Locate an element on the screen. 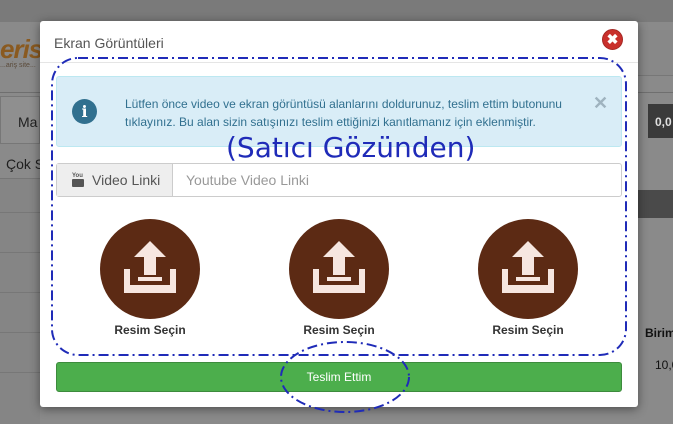 This screenshot has height=424, width=673. video-link-label: Video Linki is located at coordinates (126, 180).